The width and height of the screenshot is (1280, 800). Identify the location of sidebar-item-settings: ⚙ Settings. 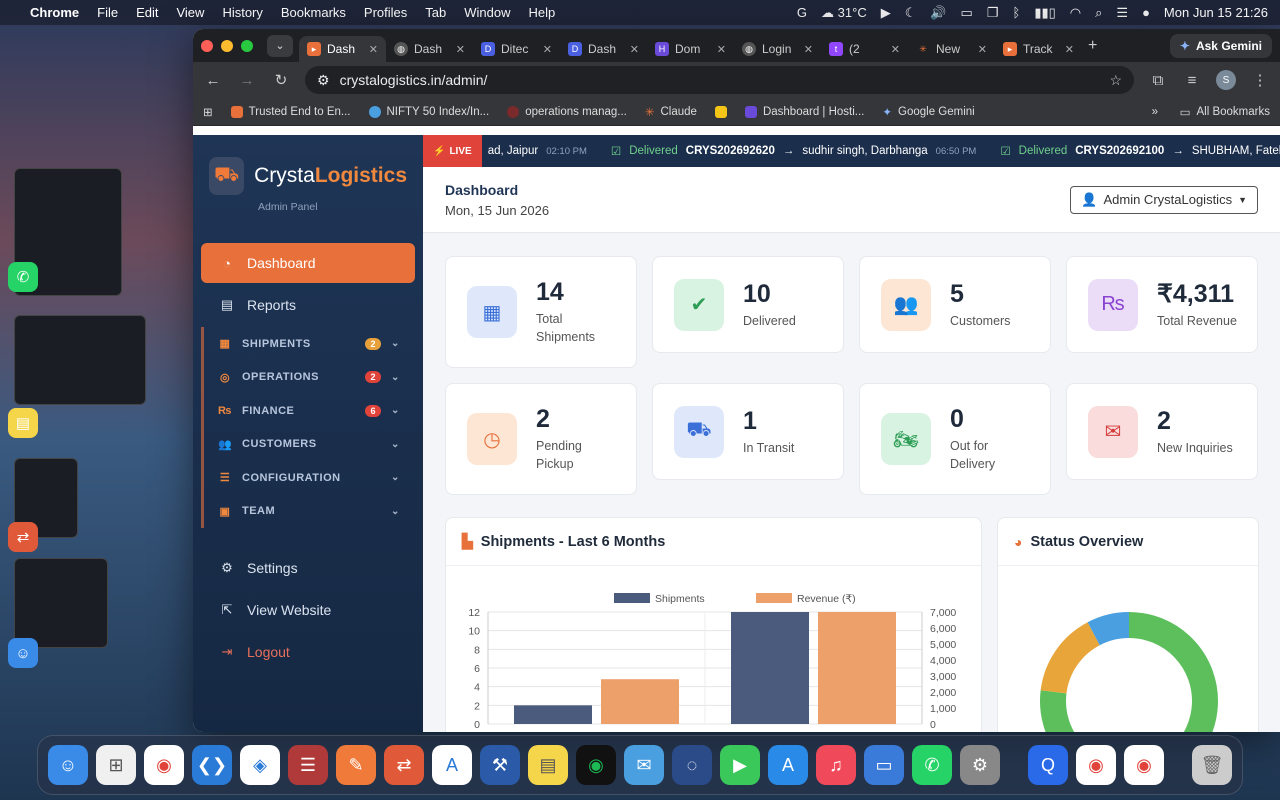
(308, 568).